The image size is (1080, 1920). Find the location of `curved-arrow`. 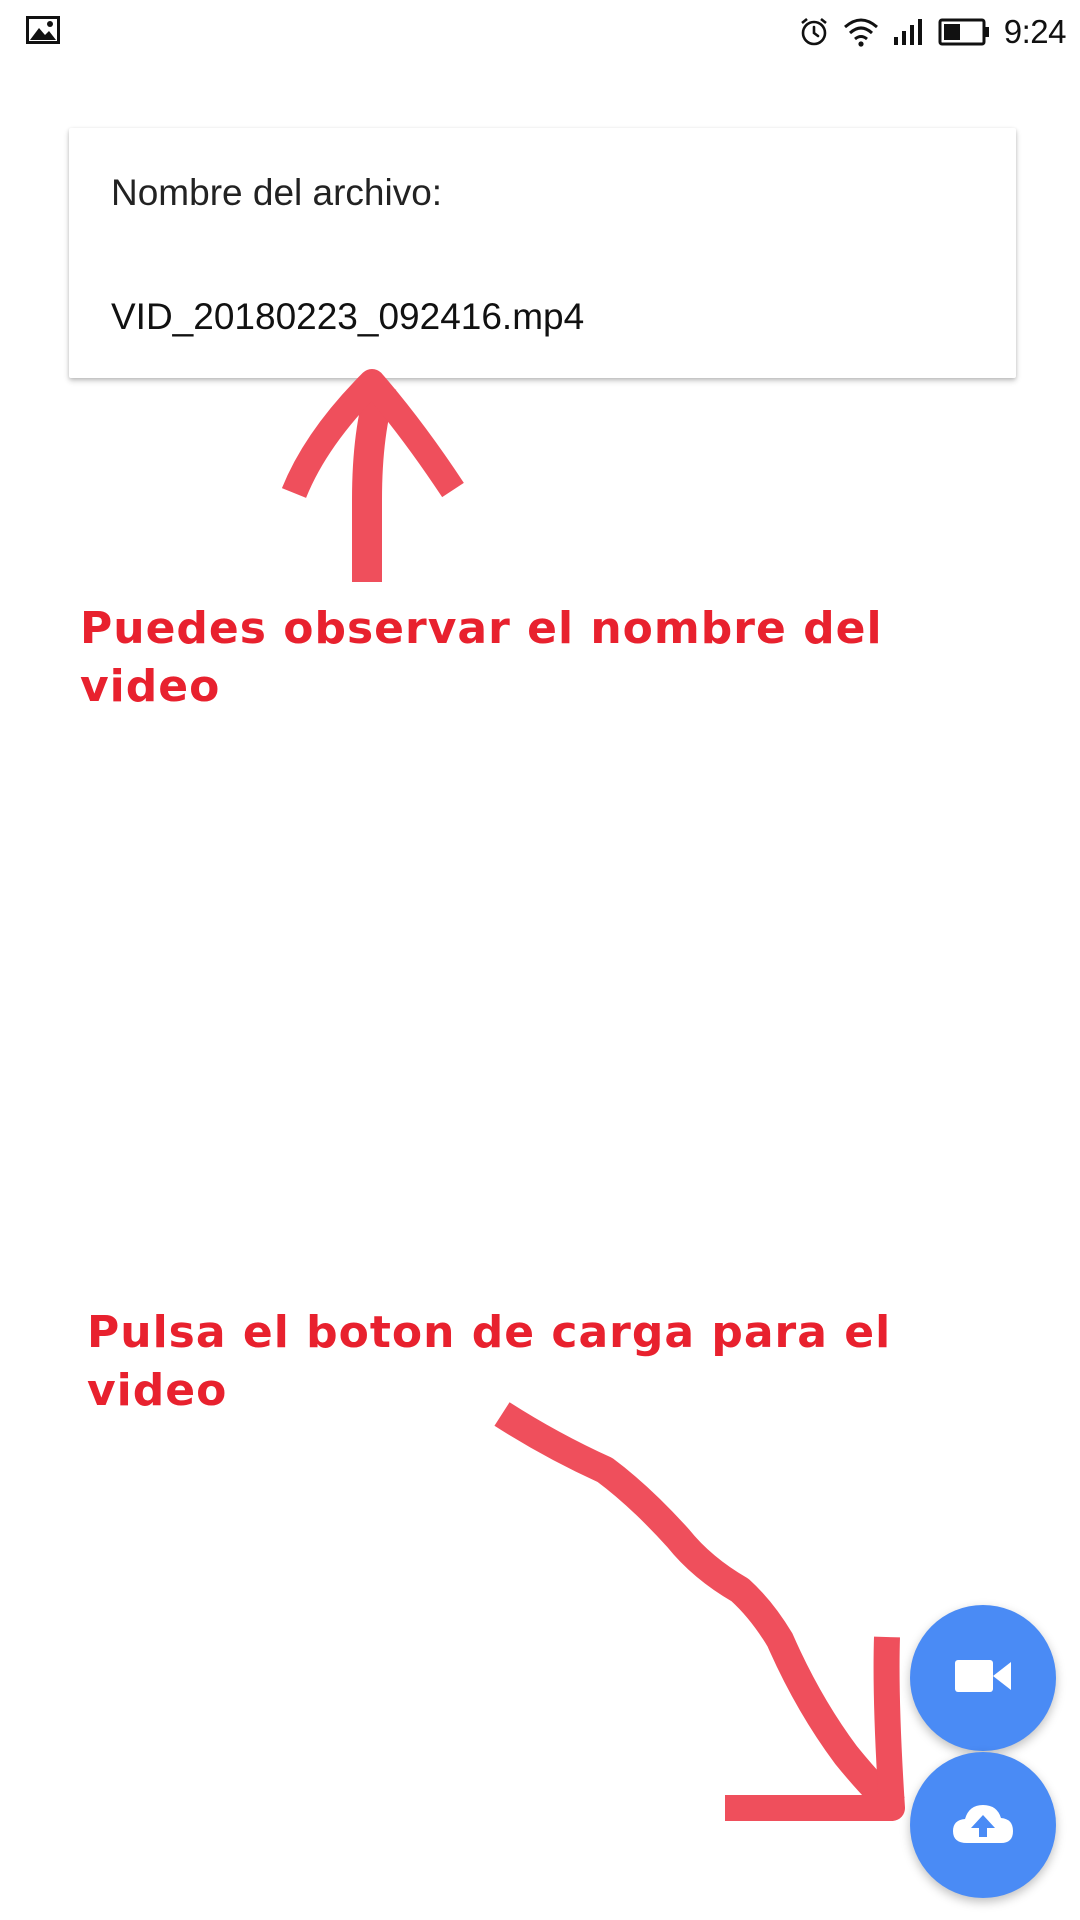

curved-arrow is located at coordinates (699, 1611).